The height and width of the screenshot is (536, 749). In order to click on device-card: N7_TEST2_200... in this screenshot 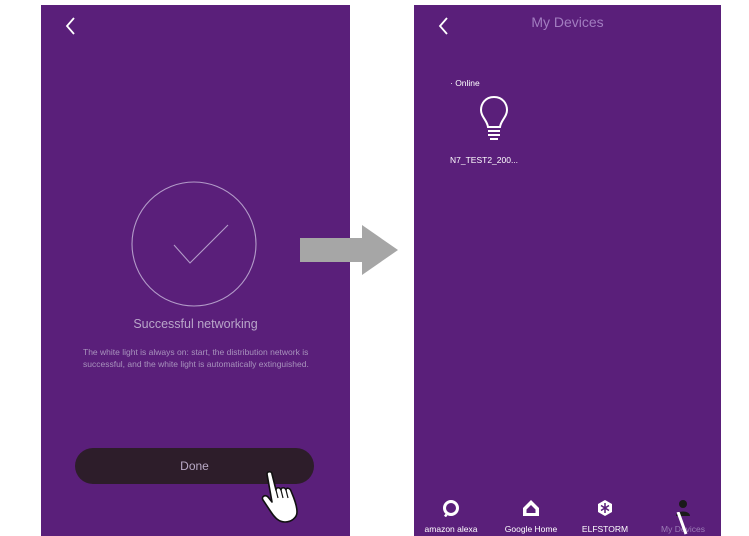, I will do `click(498, 135)`.